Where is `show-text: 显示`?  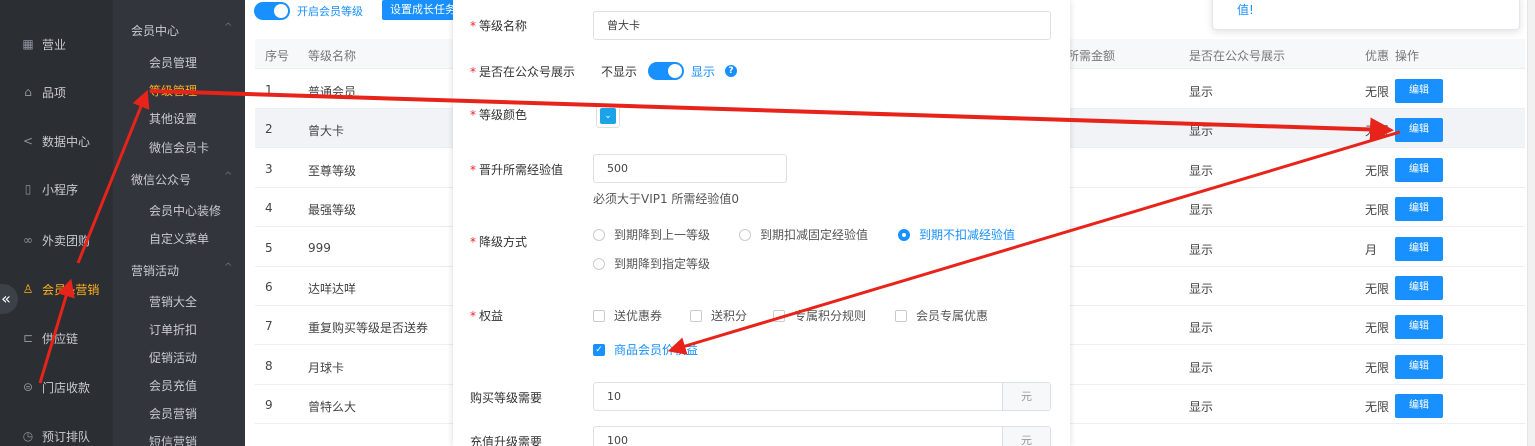 show-text: 显示 is located at coordinates (703, 72).